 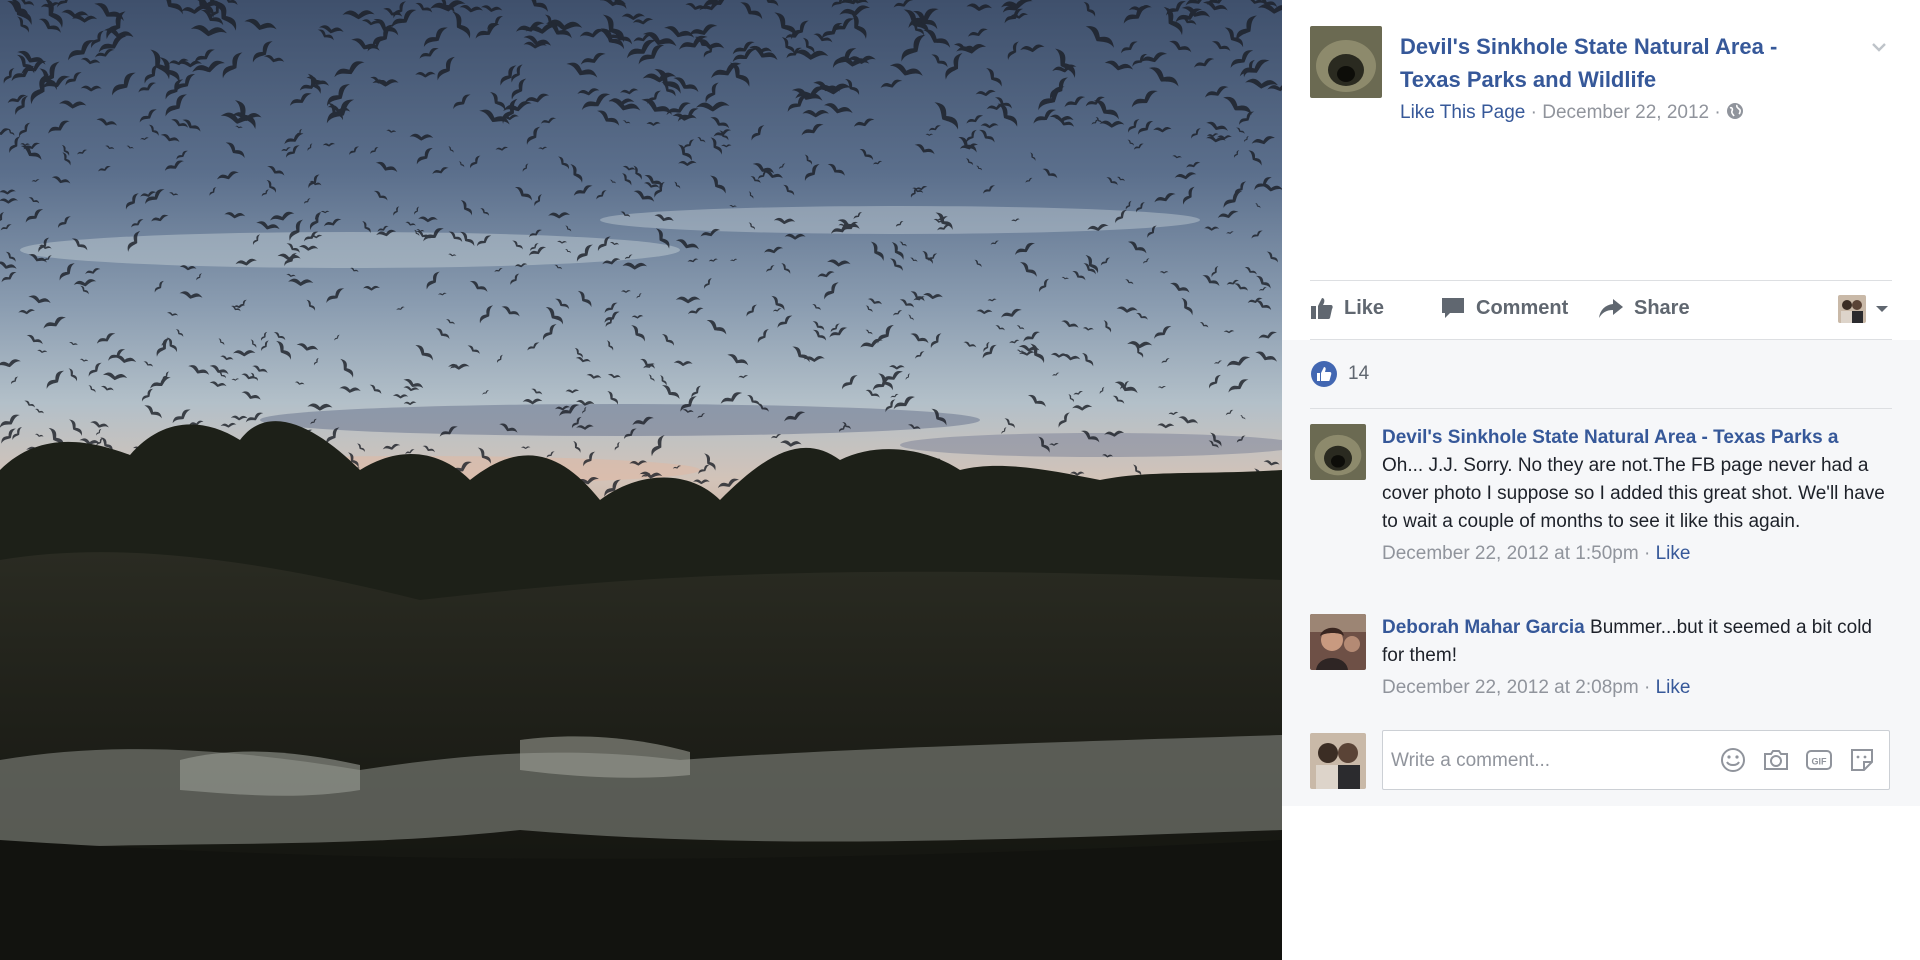 I want to click on like-this-page-link: Like This Page, so click(x=1462, y=112).